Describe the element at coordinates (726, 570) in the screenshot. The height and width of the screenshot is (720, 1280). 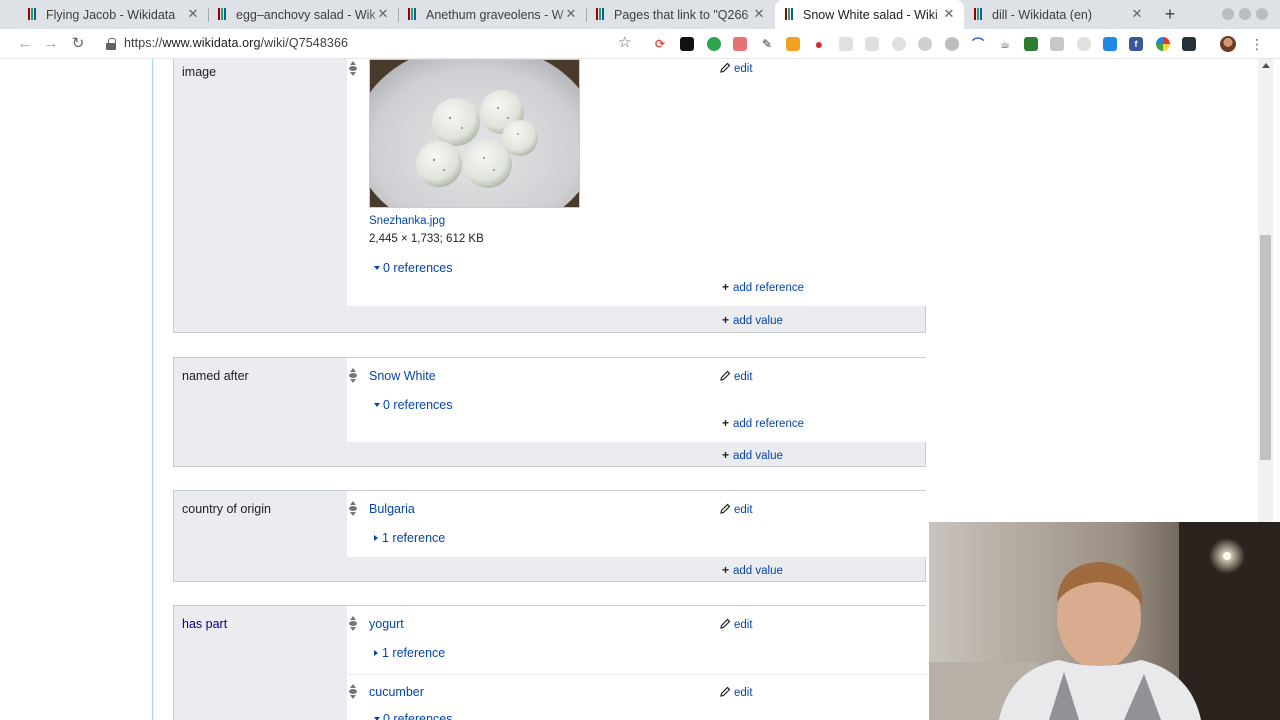
I see `plus-icon: +` at that location.